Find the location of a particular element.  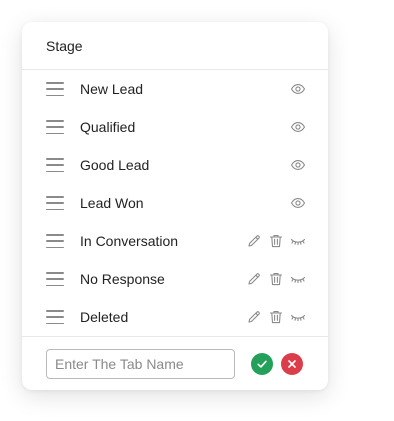

stage-row: Lead Won is located at coordinates (175, 203).